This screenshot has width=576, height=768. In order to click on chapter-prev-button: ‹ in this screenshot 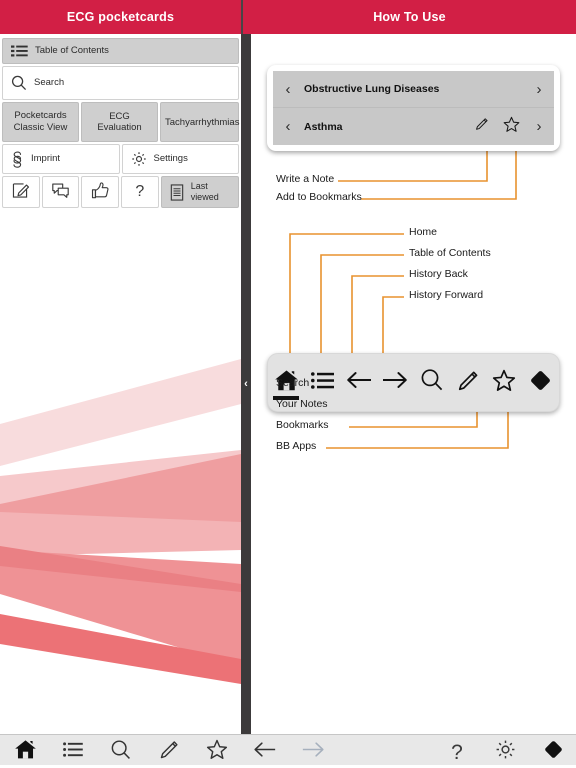, I will do `click(288, 89)`.